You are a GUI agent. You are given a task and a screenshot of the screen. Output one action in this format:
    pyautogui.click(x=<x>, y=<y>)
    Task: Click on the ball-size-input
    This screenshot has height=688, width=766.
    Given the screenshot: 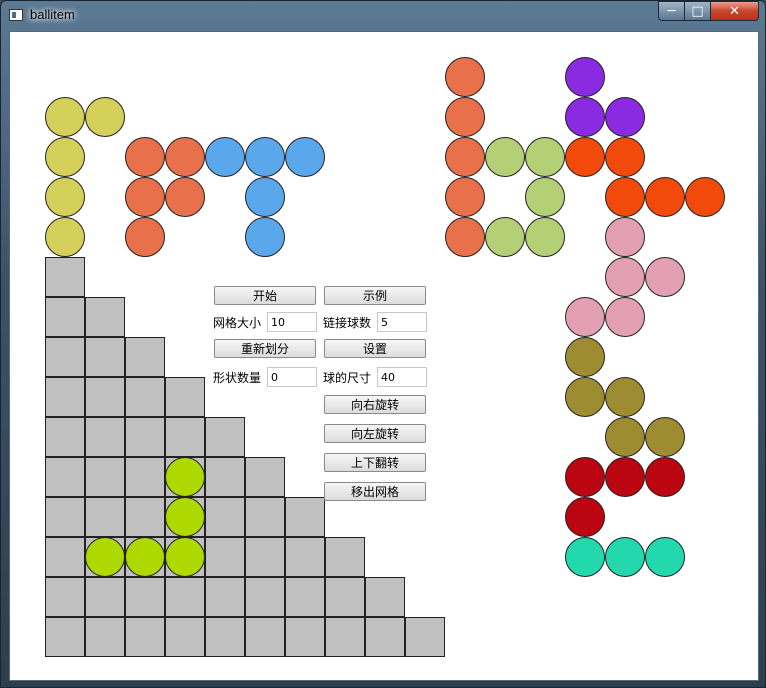 What is the action you would take?
    pyautogui.click(x=402, y=377)
    